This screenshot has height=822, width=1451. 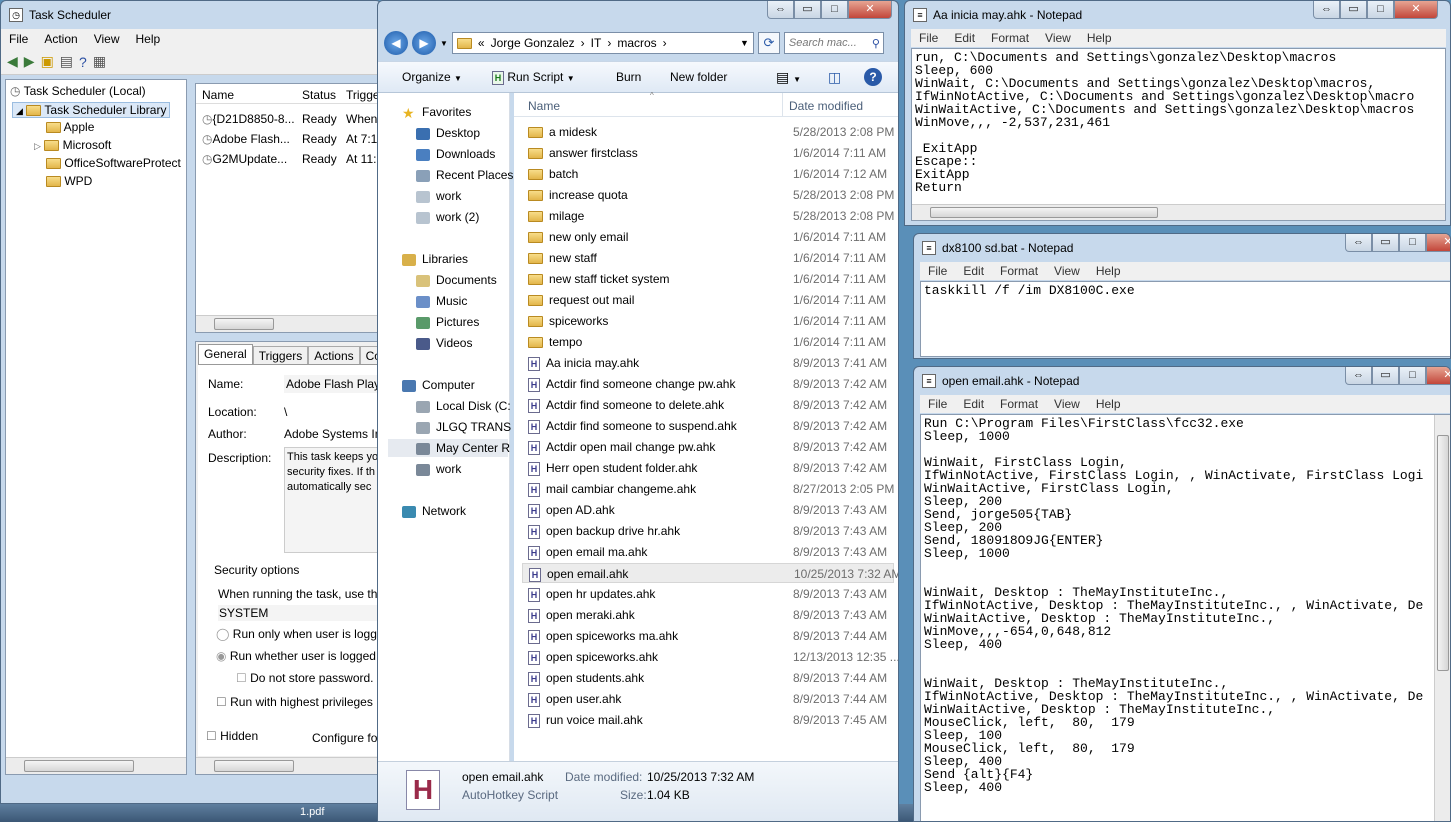 I want to click on file-row: batch 1/6/2014 7:12 AM, so click(x=708, y=174).